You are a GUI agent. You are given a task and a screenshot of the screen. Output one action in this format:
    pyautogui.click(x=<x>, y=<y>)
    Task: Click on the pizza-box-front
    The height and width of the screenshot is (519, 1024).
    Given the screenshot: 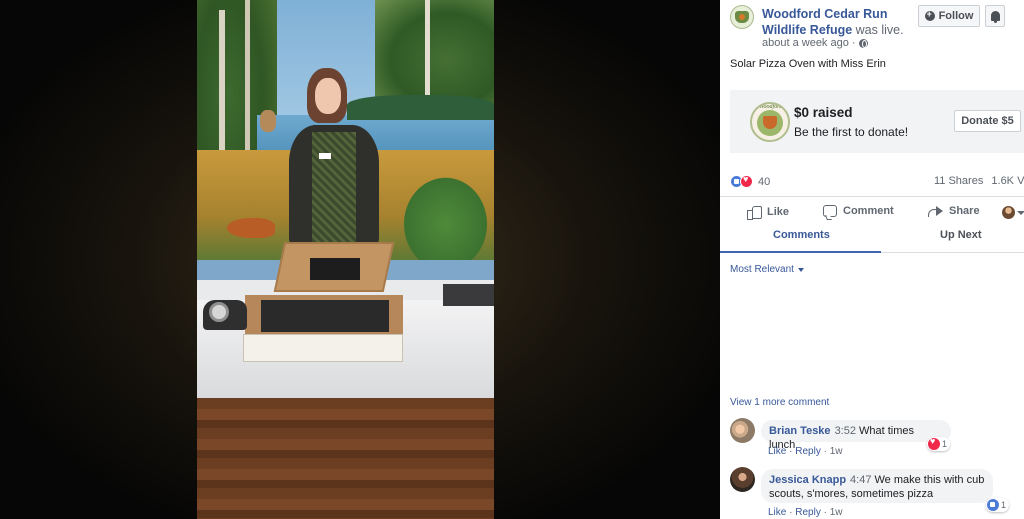 What is the action you would take?
    pyautogui.click(x=323, y=348)
    